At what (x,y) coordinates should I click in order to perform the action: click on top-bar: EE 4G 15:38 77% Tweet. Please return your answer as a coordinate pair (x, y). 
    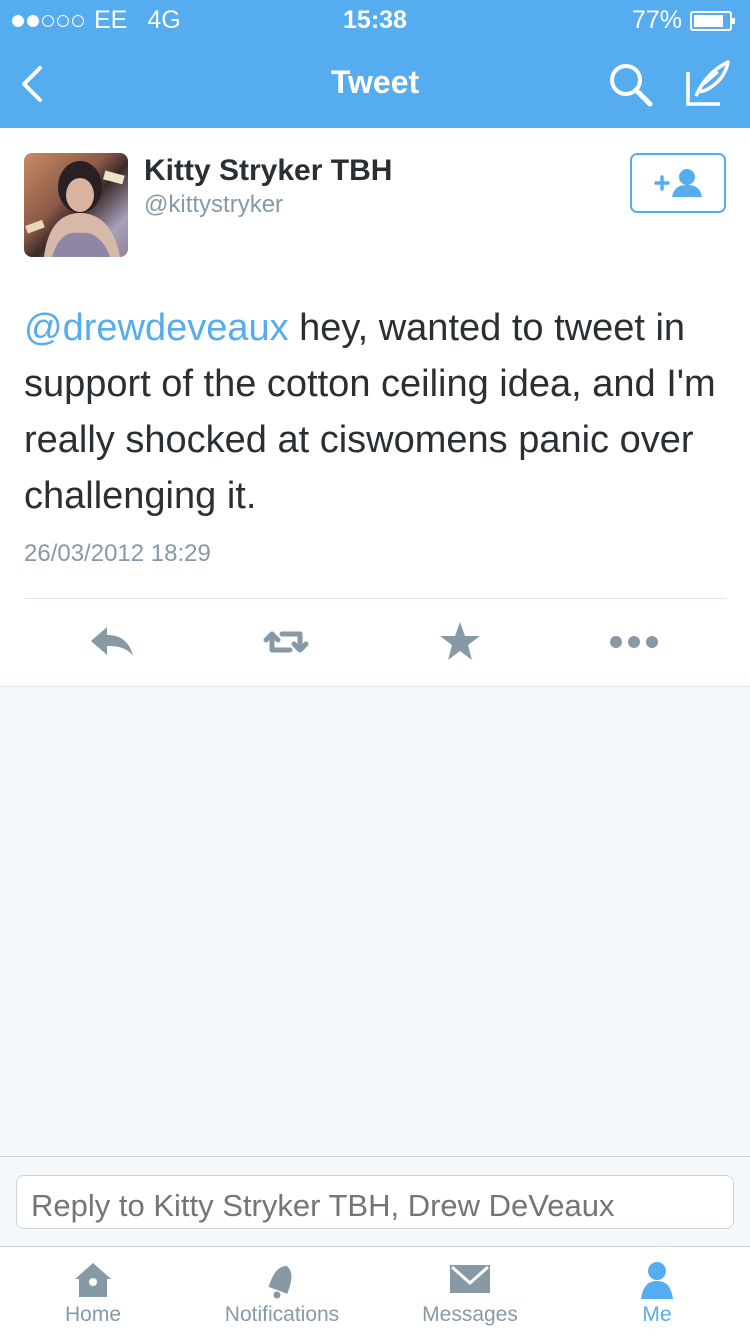
    Looking at the image, I should click on (375, 64).